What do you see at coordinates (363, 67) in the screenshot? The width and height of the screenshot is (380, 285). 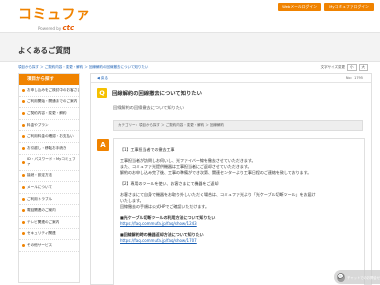 I see `font-large-button: 大` at bounding box center [363, 67].